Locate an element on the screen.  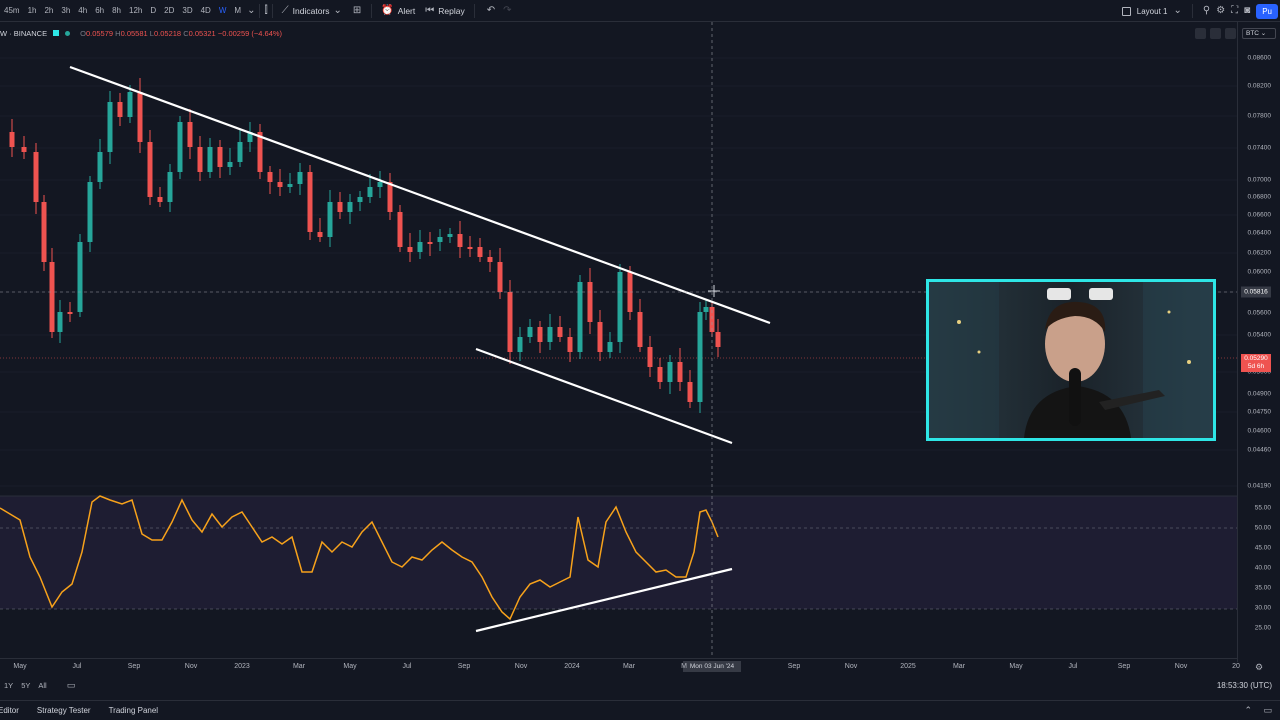
alert-label: Alert is located at coordinates (406, 10).